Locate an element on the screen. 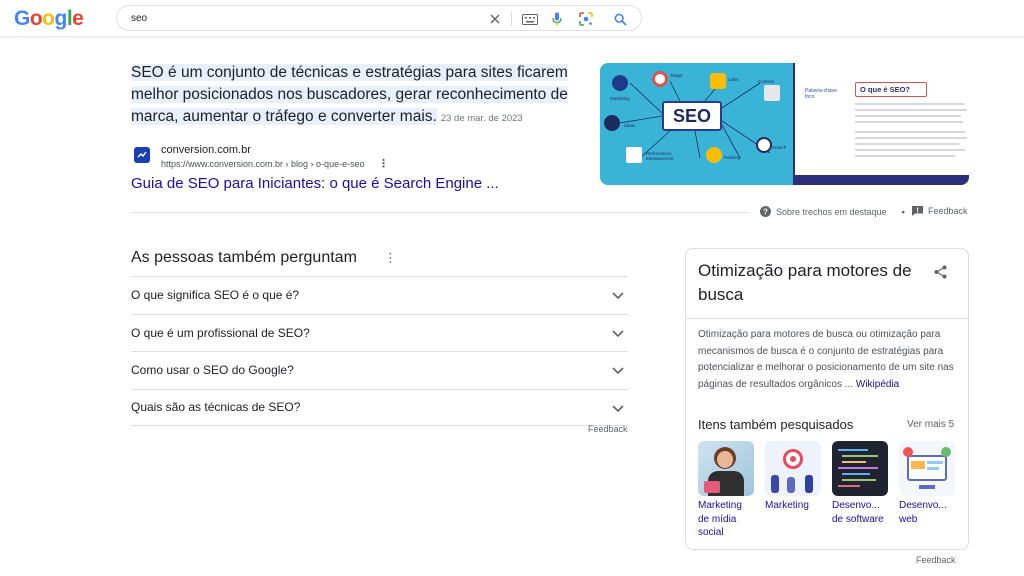 The height and width of the screenshot is (576, 1024). related-item-label: Marketing is located at coordinates (787, 505).